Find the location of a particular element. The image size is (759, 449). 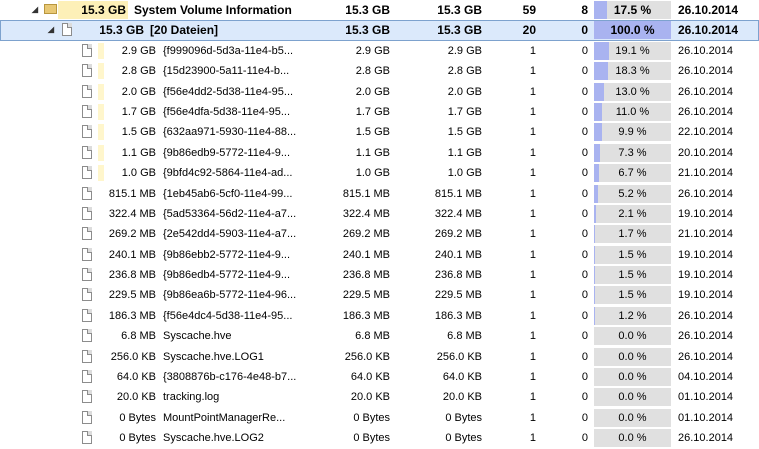

size-column: 15.3 GB is located at coordinates (367, 30).